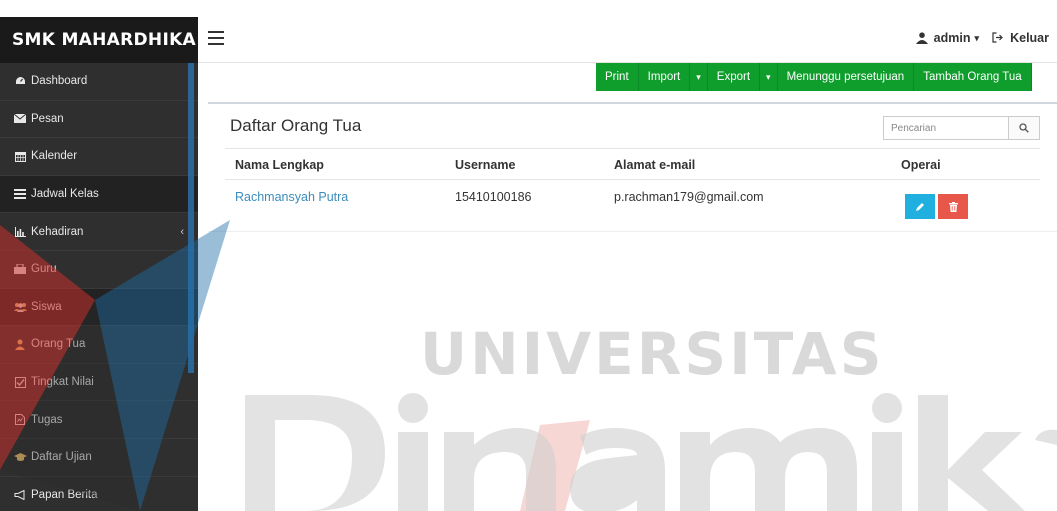  I want to click on import-dropdown-toggle: ▾, so click(699, 77).